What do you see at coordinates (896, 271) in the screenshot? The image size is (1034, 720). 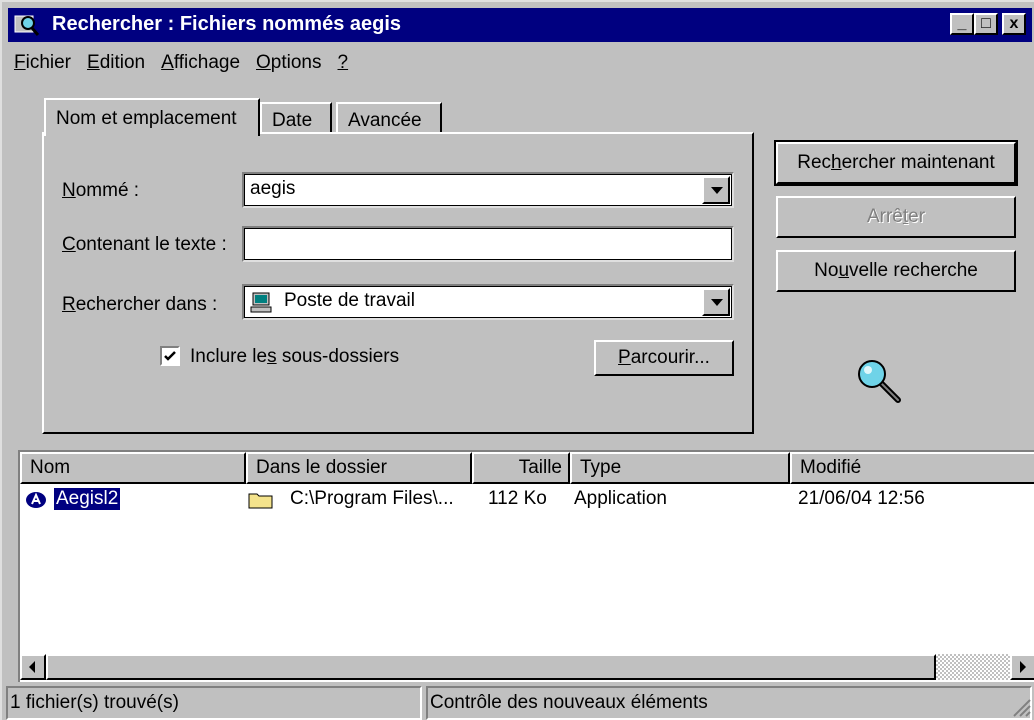 I see `new-search-button: Nouvelle recherche` at bounding box center [896, 271].